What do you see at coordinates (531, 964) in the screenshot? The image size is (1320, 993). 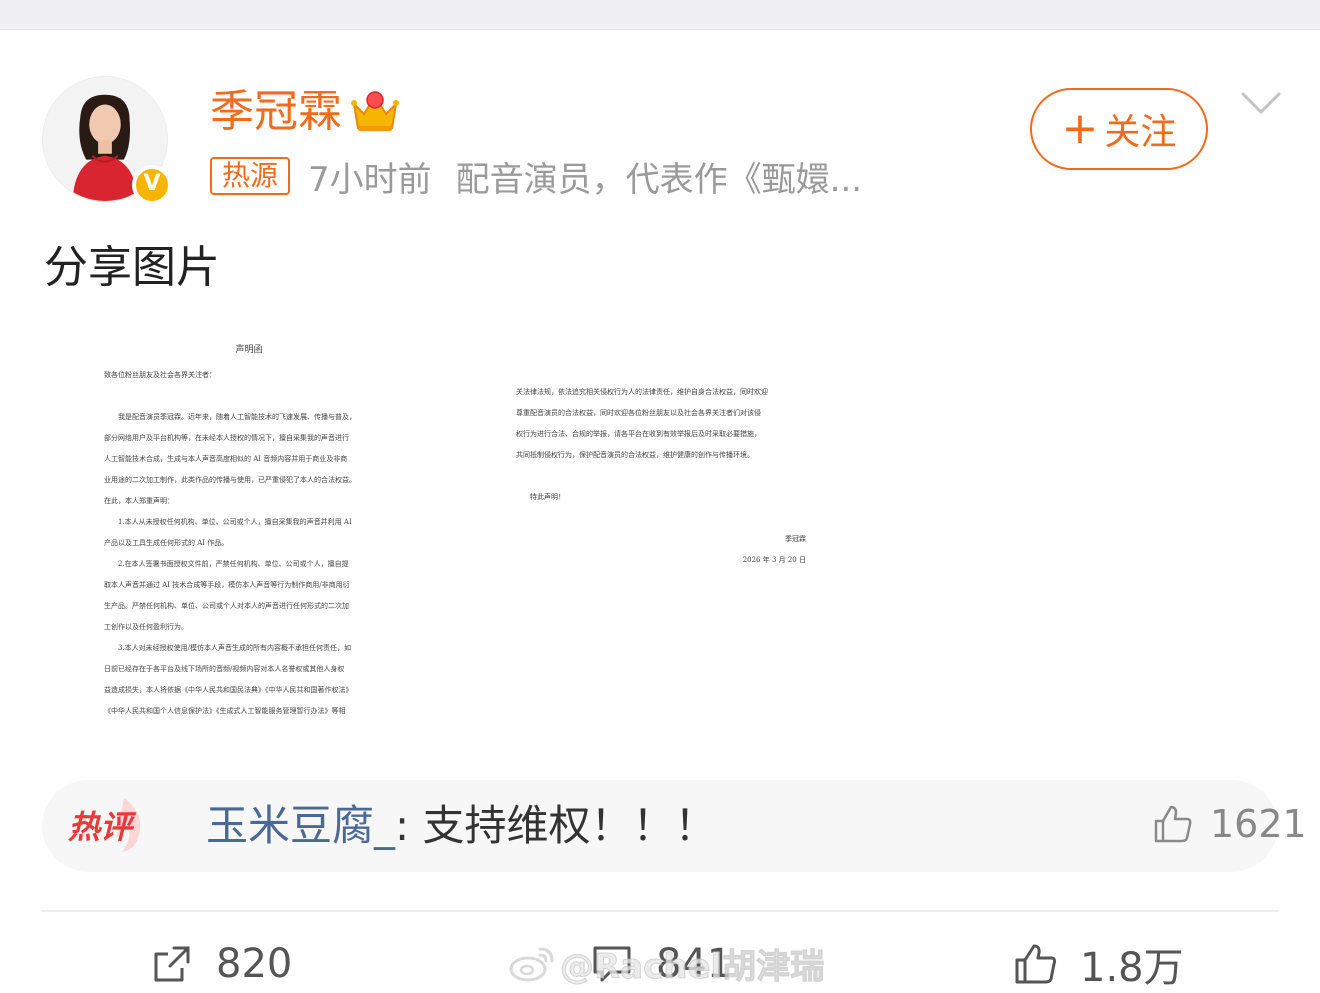 I see `weibo-logo-icon` at bounding box center [531, 964].